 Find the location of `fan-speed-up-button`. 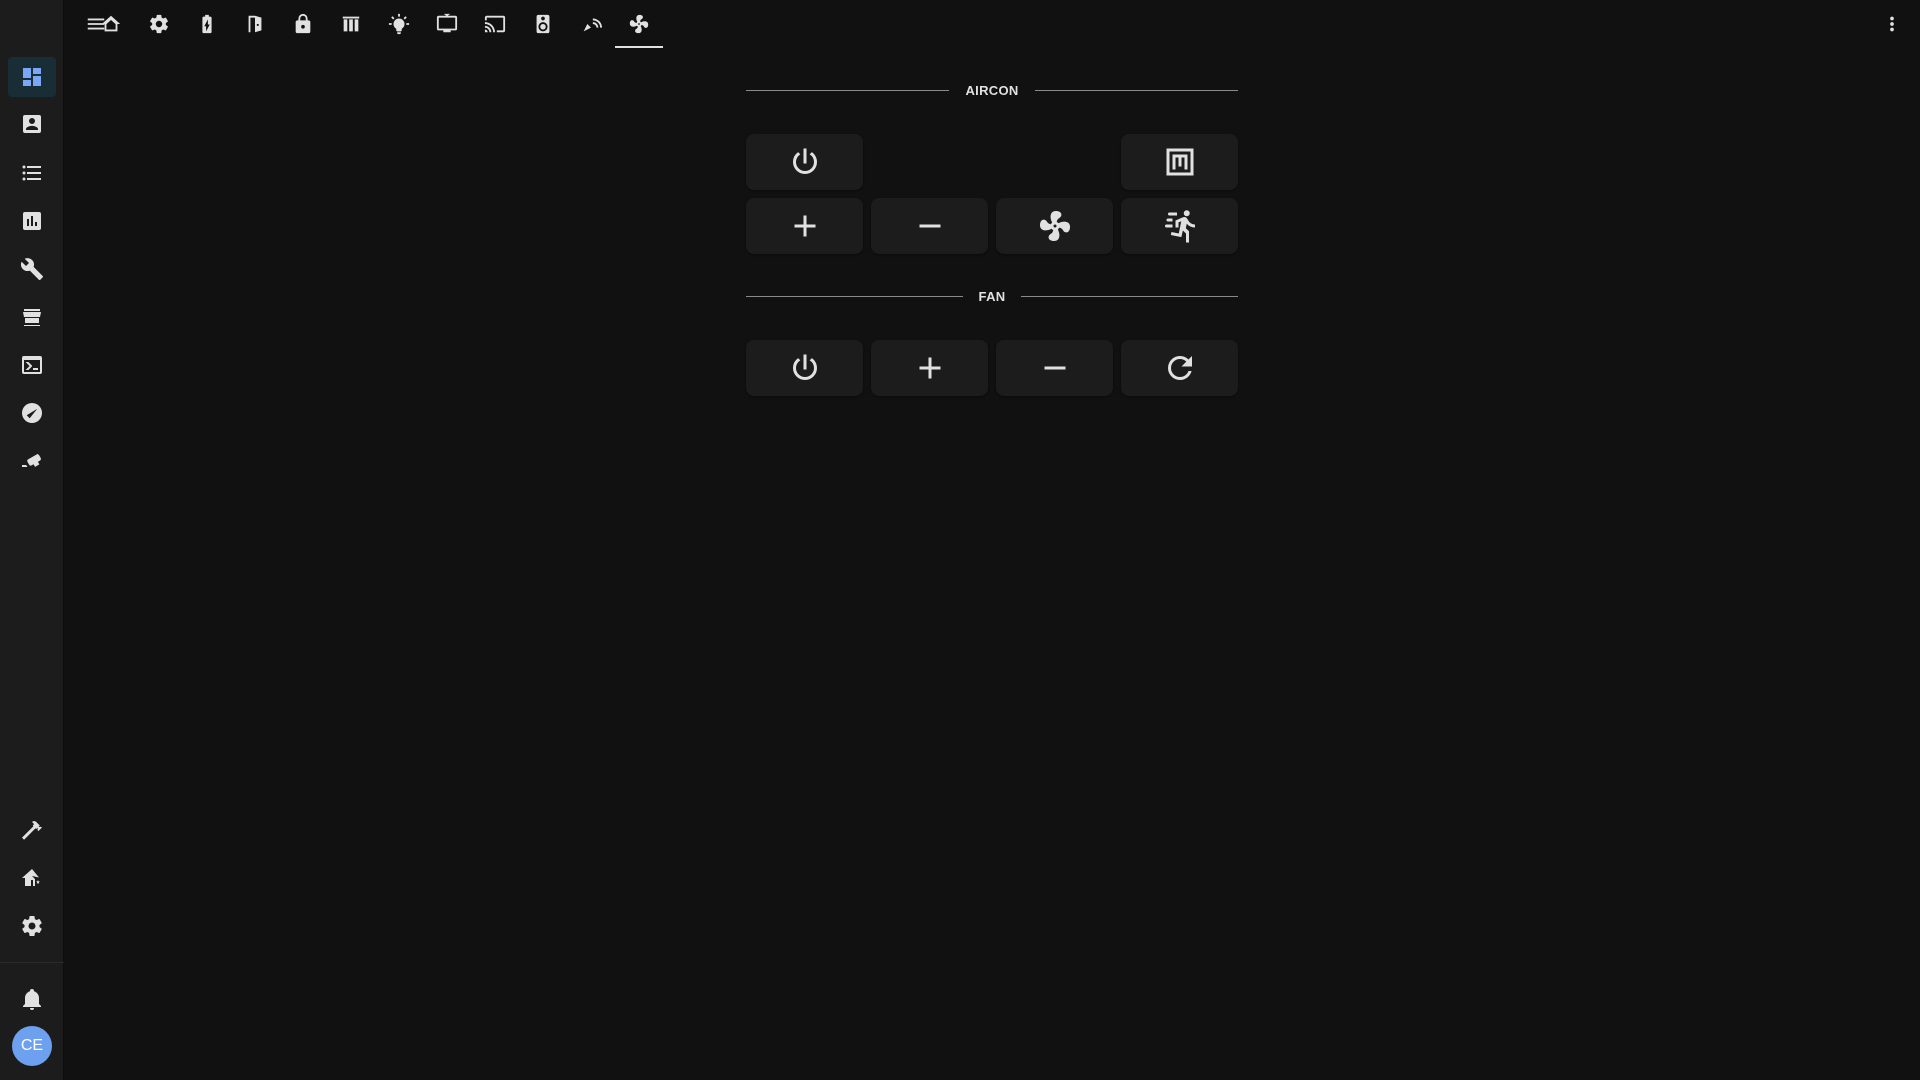

fan-speed-up-button is located at coordinates (929, 368).